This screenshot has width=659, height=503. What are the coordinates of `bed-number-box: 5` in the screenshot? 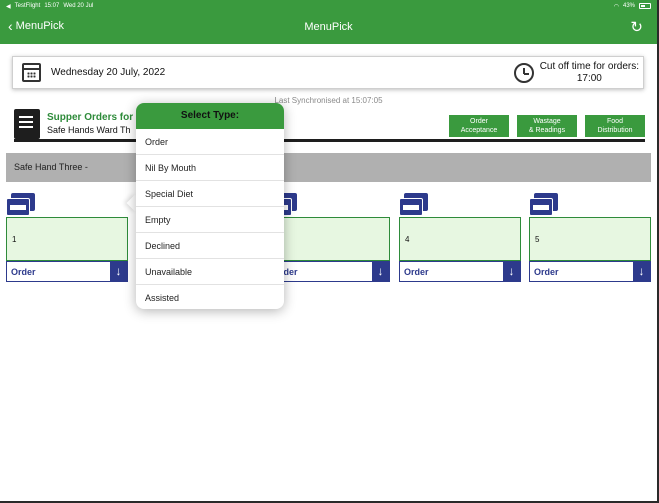 It's located at (590, 239).